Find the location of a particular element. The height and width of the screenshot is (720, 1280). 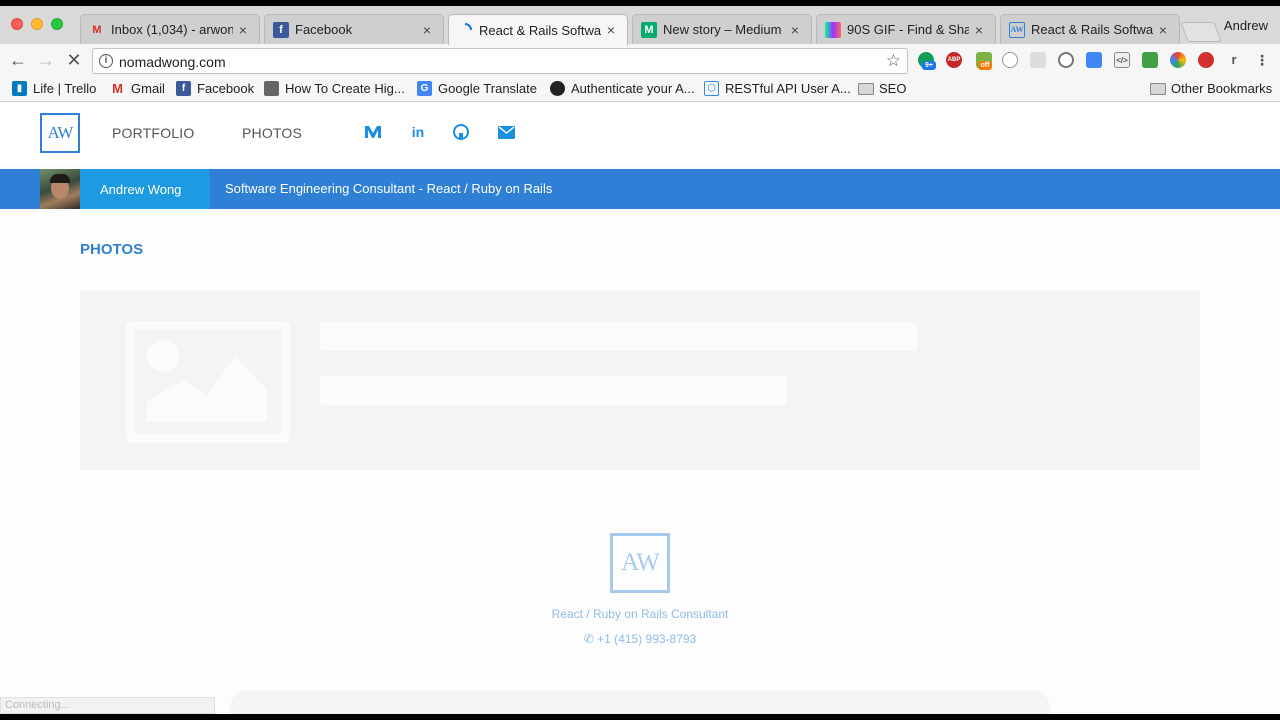

profile-name: Andrew Wong is located at coordinates (145, 189).